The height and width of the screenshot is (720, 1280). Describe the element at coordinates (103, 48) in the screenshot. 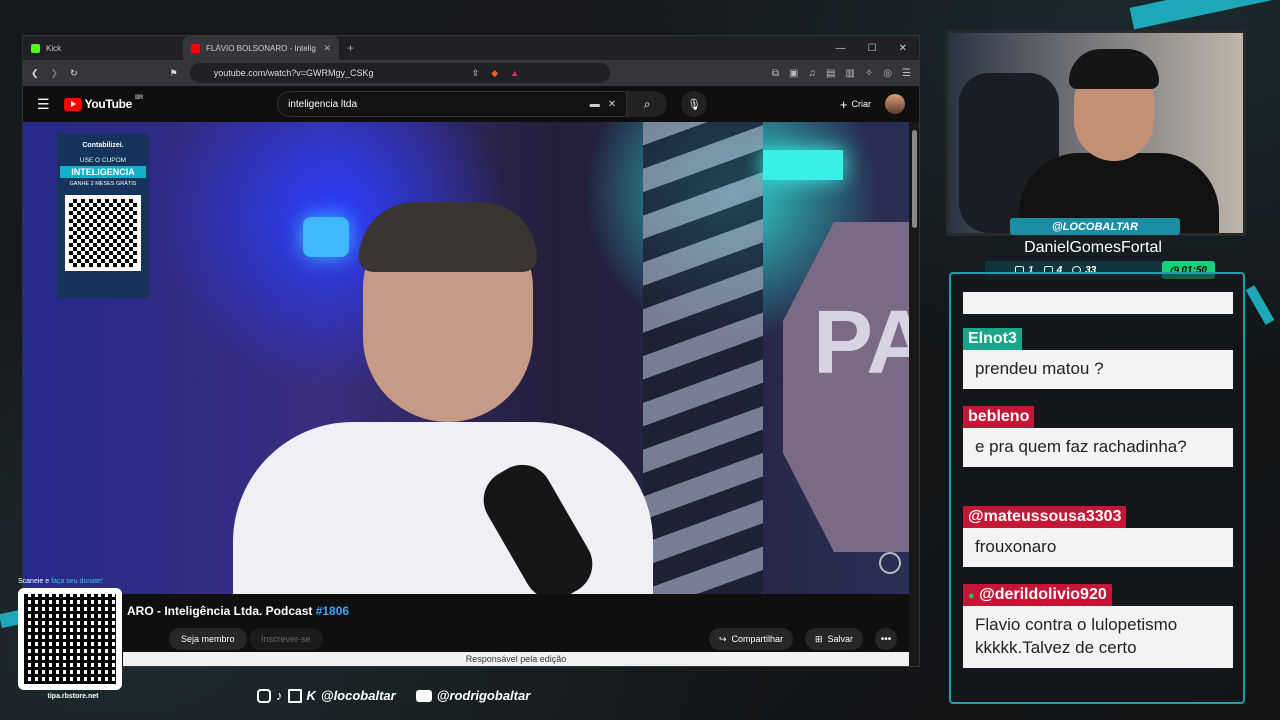

I see `tab-kick: Kick` at that location.